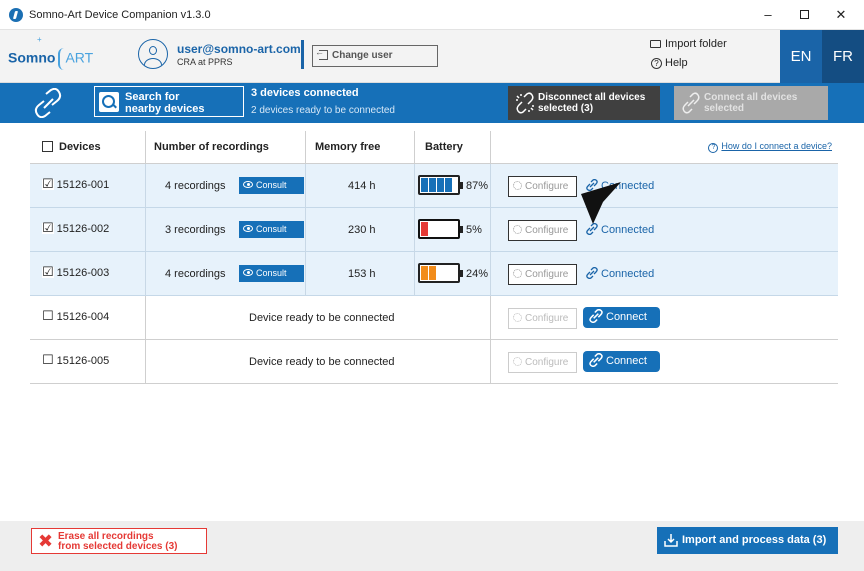 This screenshot has width=864, height=571. Describe the element at coordinates (620, 273) in the screenshot. I see `connected-status: Connected` at that location.